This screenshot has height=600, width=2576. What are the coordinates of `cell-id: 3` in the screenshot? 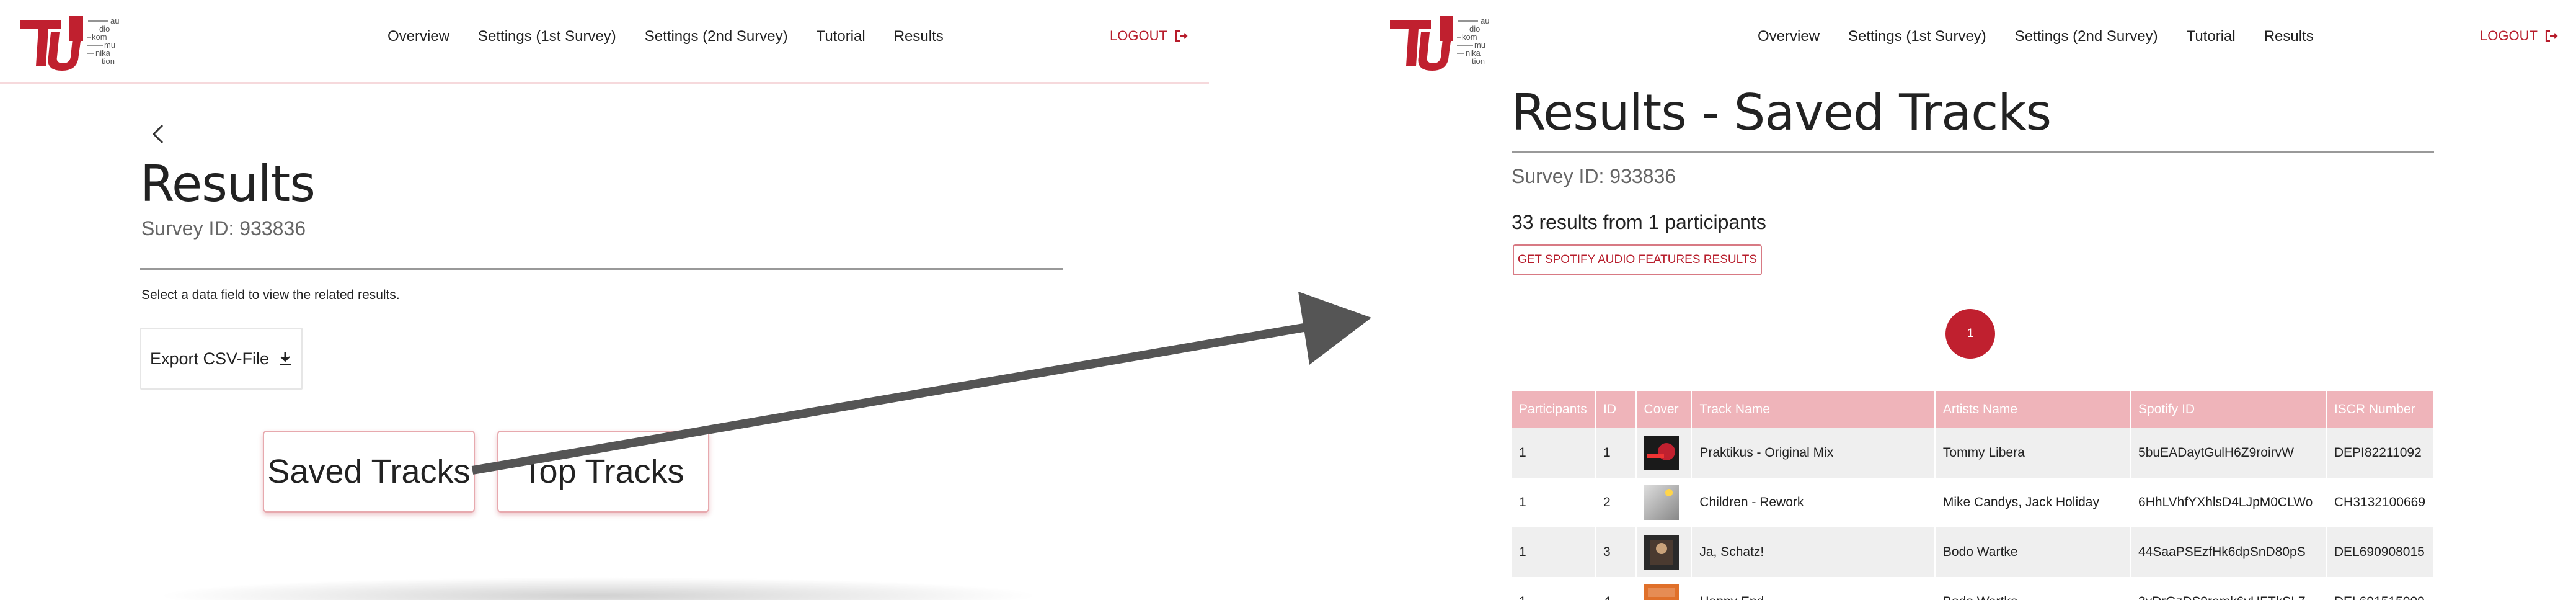 It's located at (1616, 552).